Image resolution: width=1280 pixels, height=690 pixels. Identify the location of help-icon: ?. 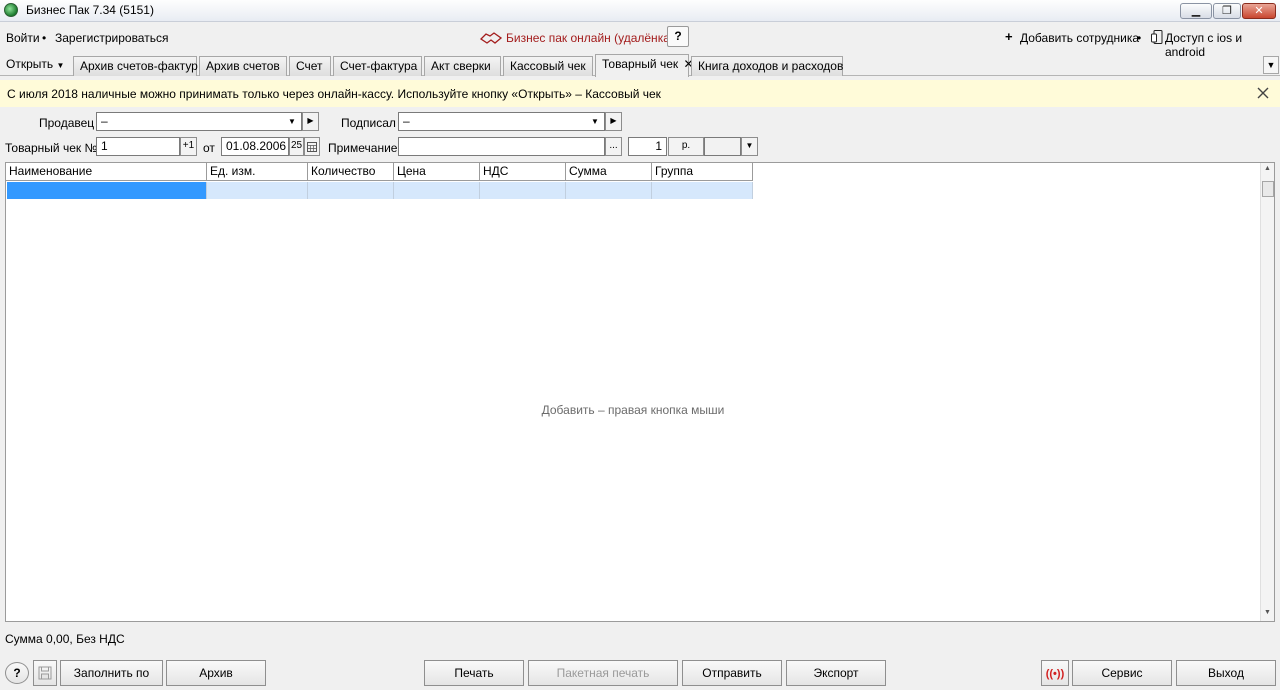
(678, 36).